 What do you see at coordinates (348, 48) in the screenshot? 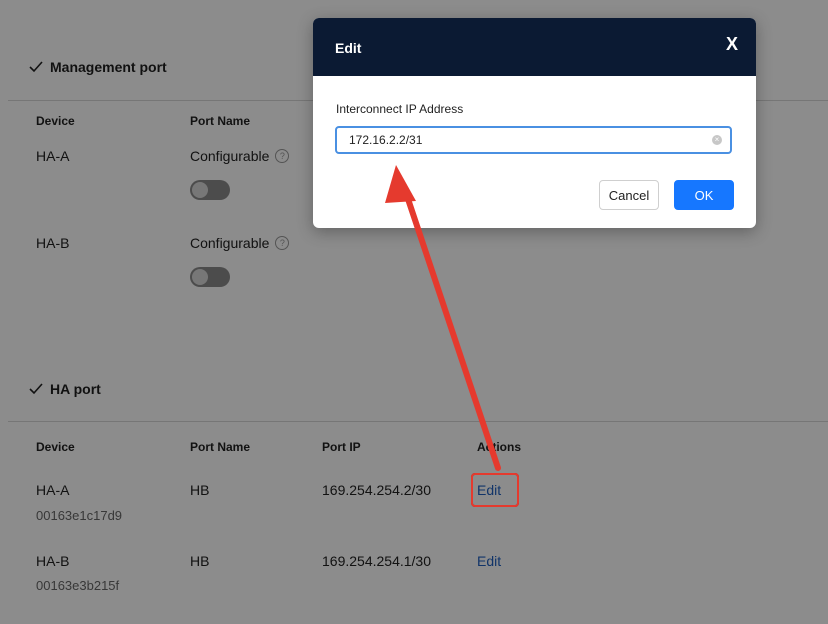
I see `dialog-title: Edit` at bounding box center [348, 48].